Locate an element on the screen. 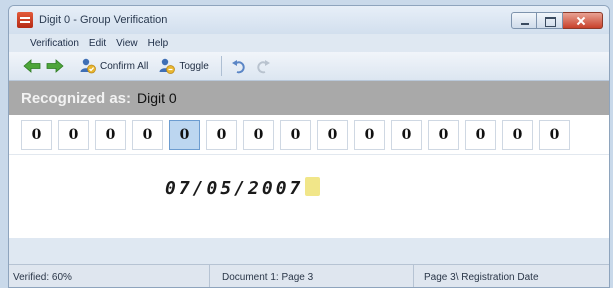 The width and height of the screenshot is (613, 288). digit-thumbnail-strip: 0 0 0 0 0 0 0 0 0 0 0 0 0 0 0 is located at coordinates (309, 135).